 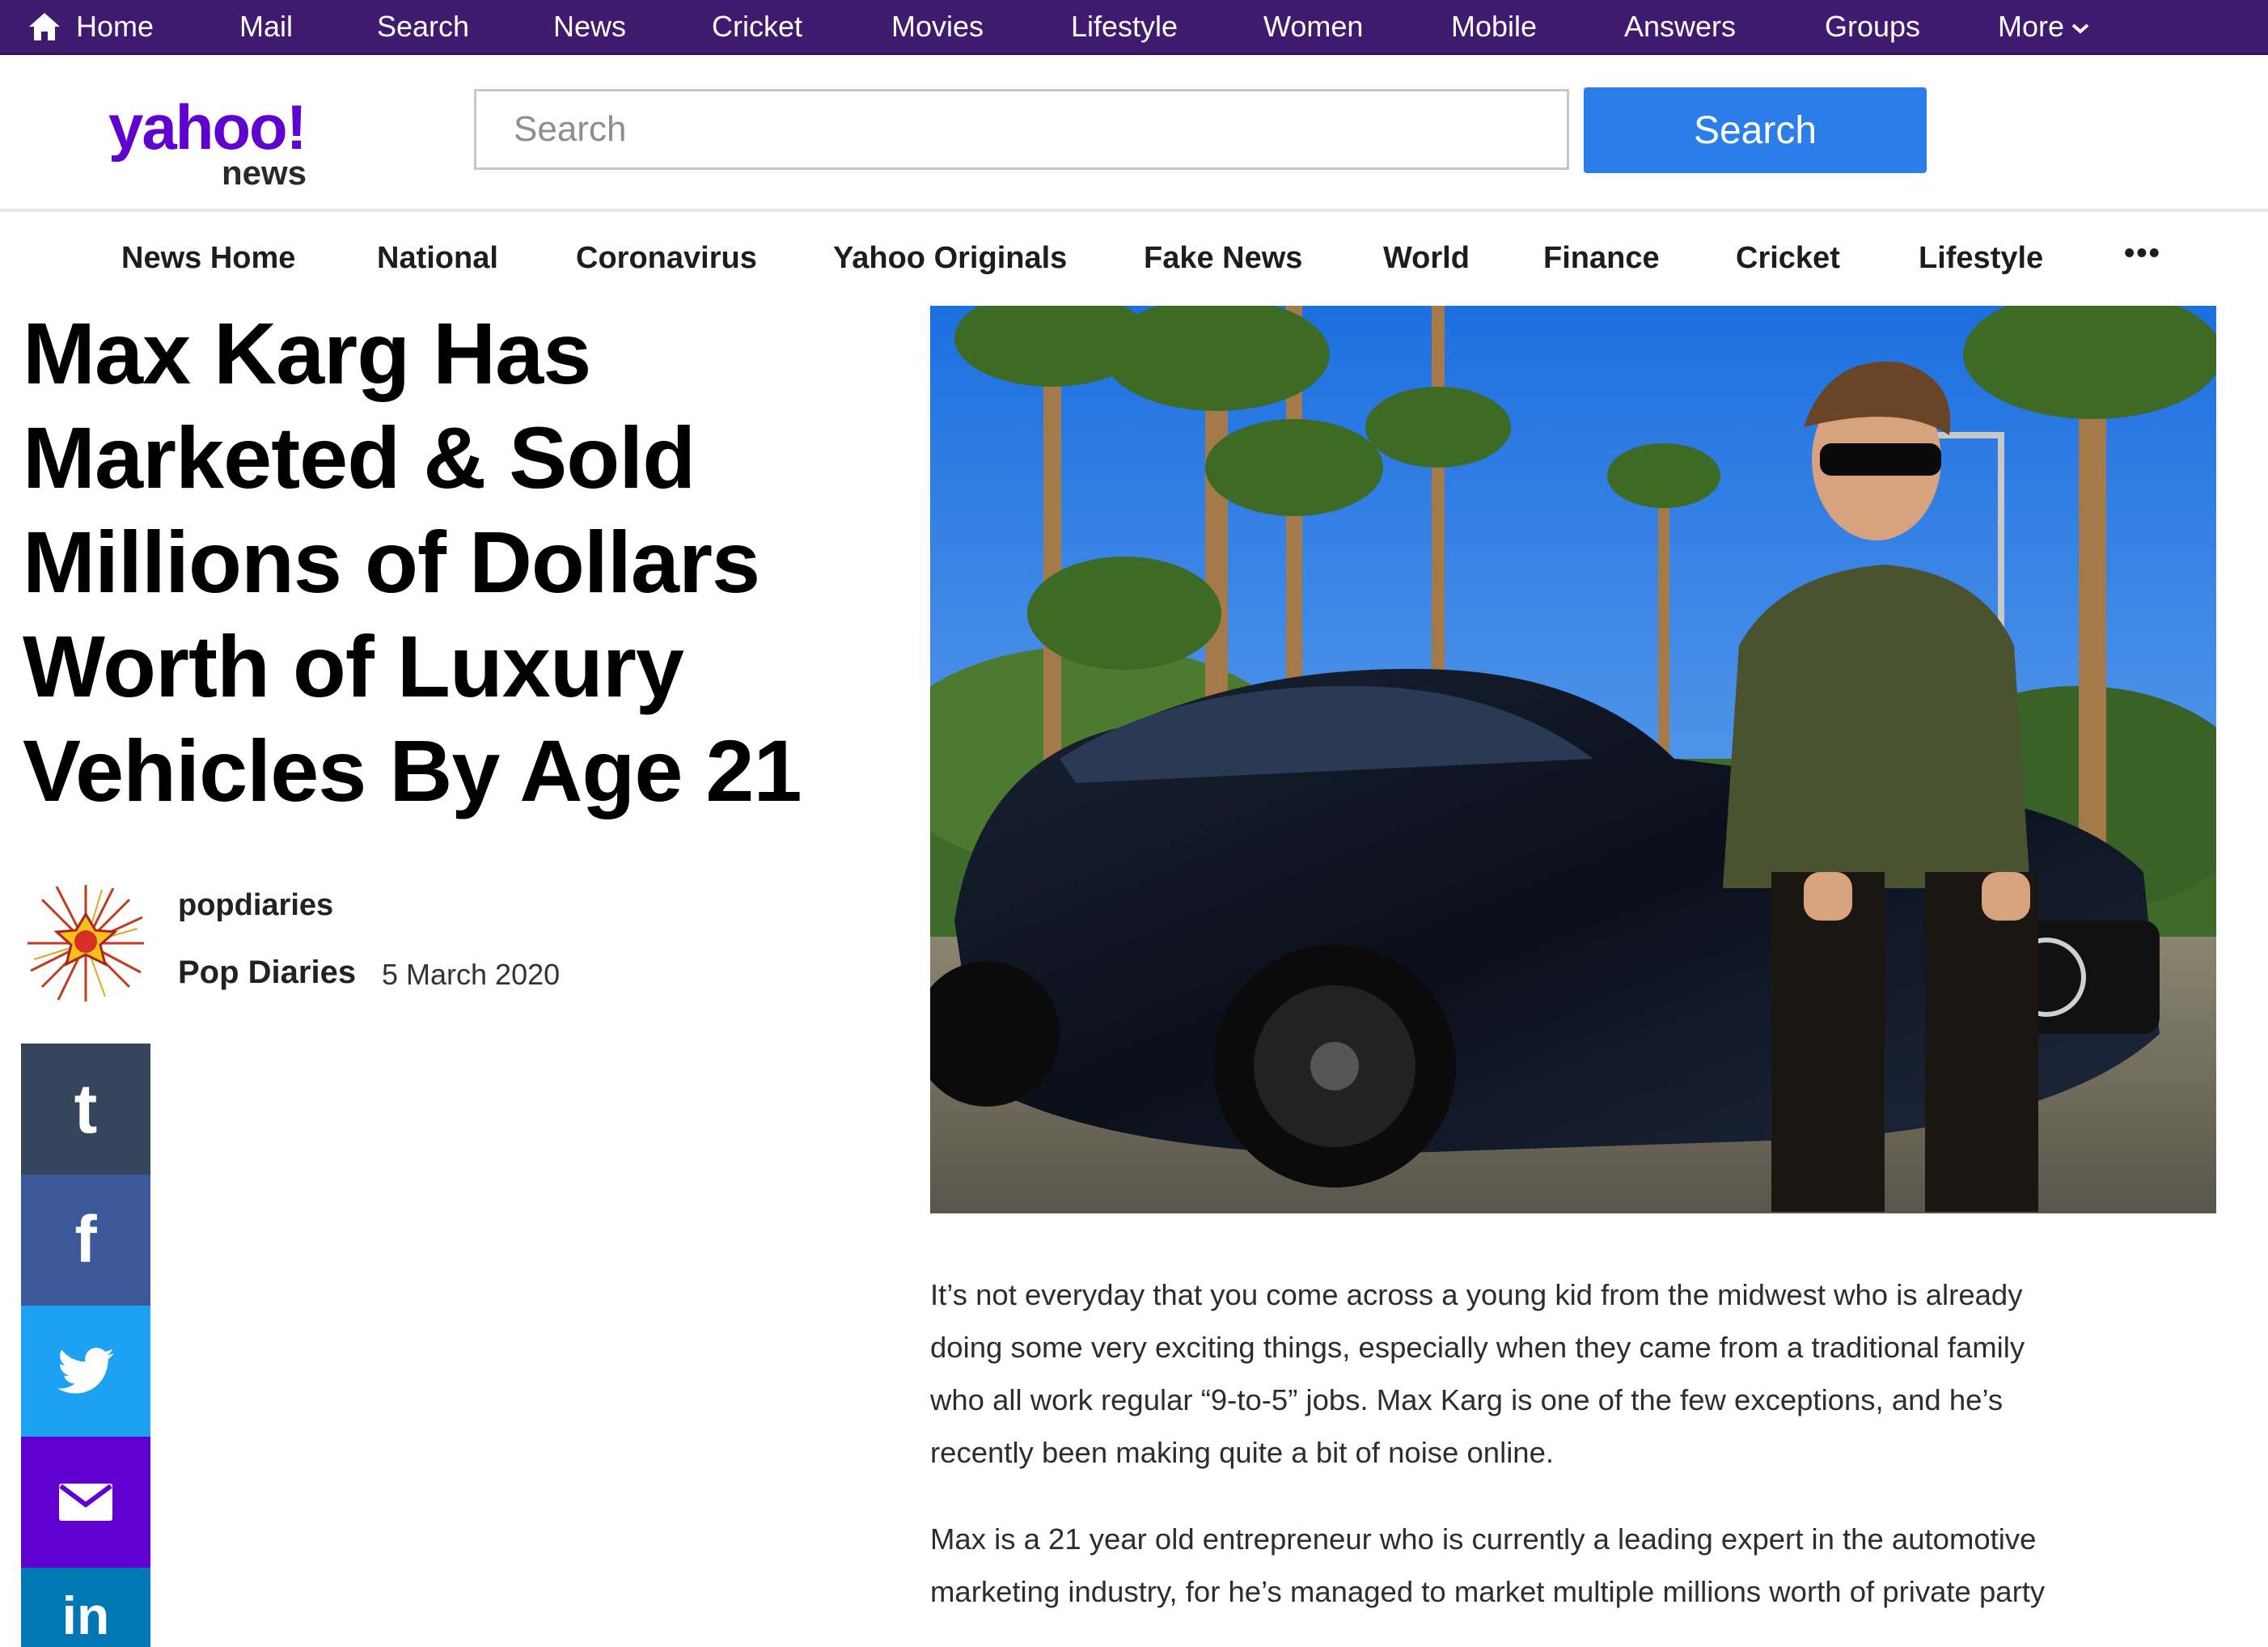 What do you see at coordinates (1788, 258) in the screenshot?
I see `section-nav-cricket: Cricket` at bounding box center [1788, 258].